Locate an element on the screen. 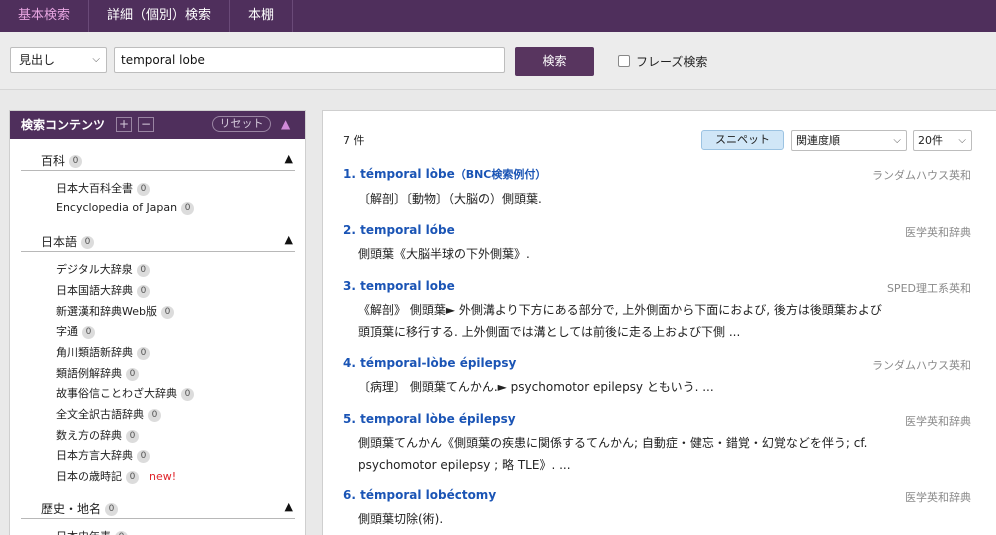  result-headword: temporal lóbe is located at coordinates (407, 230).